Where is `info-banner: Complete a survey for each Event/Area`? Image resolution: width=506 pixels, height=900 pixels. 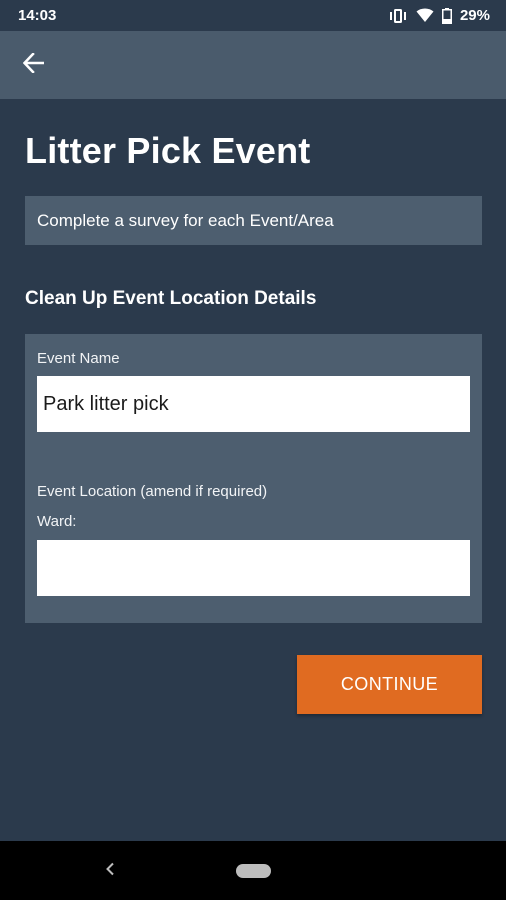
info-banner: Complete a survey for each Event/Area is located at coordinates (253, 220).